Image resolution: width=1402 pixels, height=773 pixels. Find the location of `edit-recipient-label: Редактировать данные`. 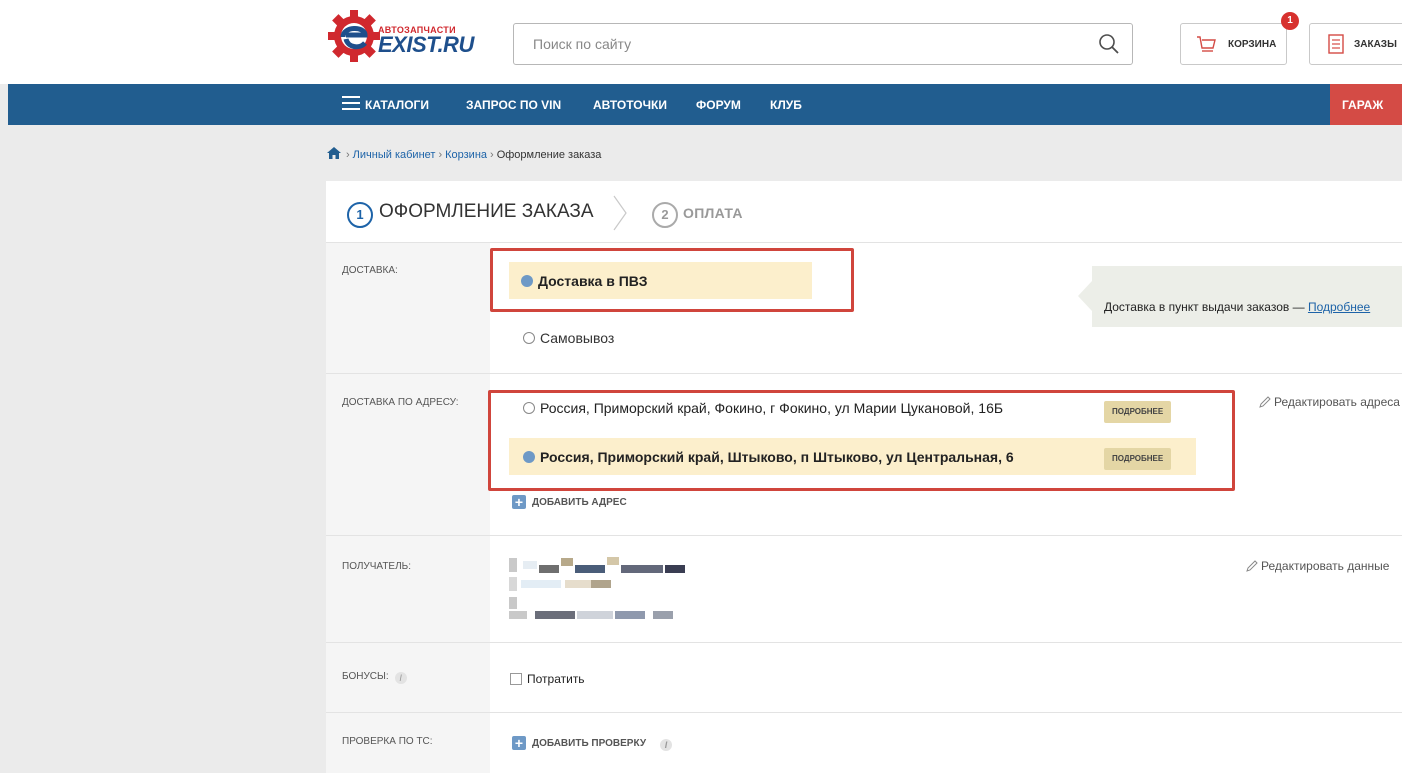

edit-recipient-label: Редактировать данные is located at coordinates (1325, 566).